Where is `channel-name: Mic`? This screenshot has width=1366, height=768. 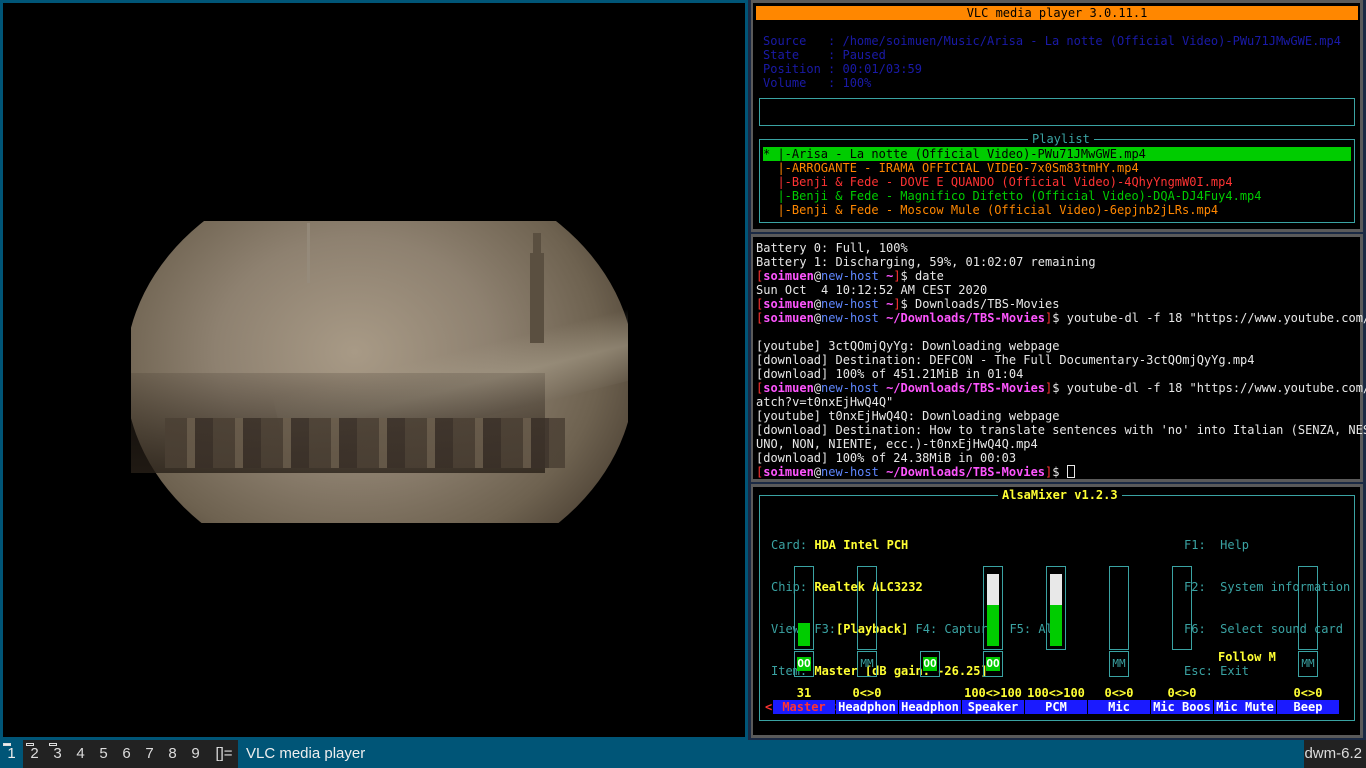
channel-name: Mic is located at coordinates (1119, 707).